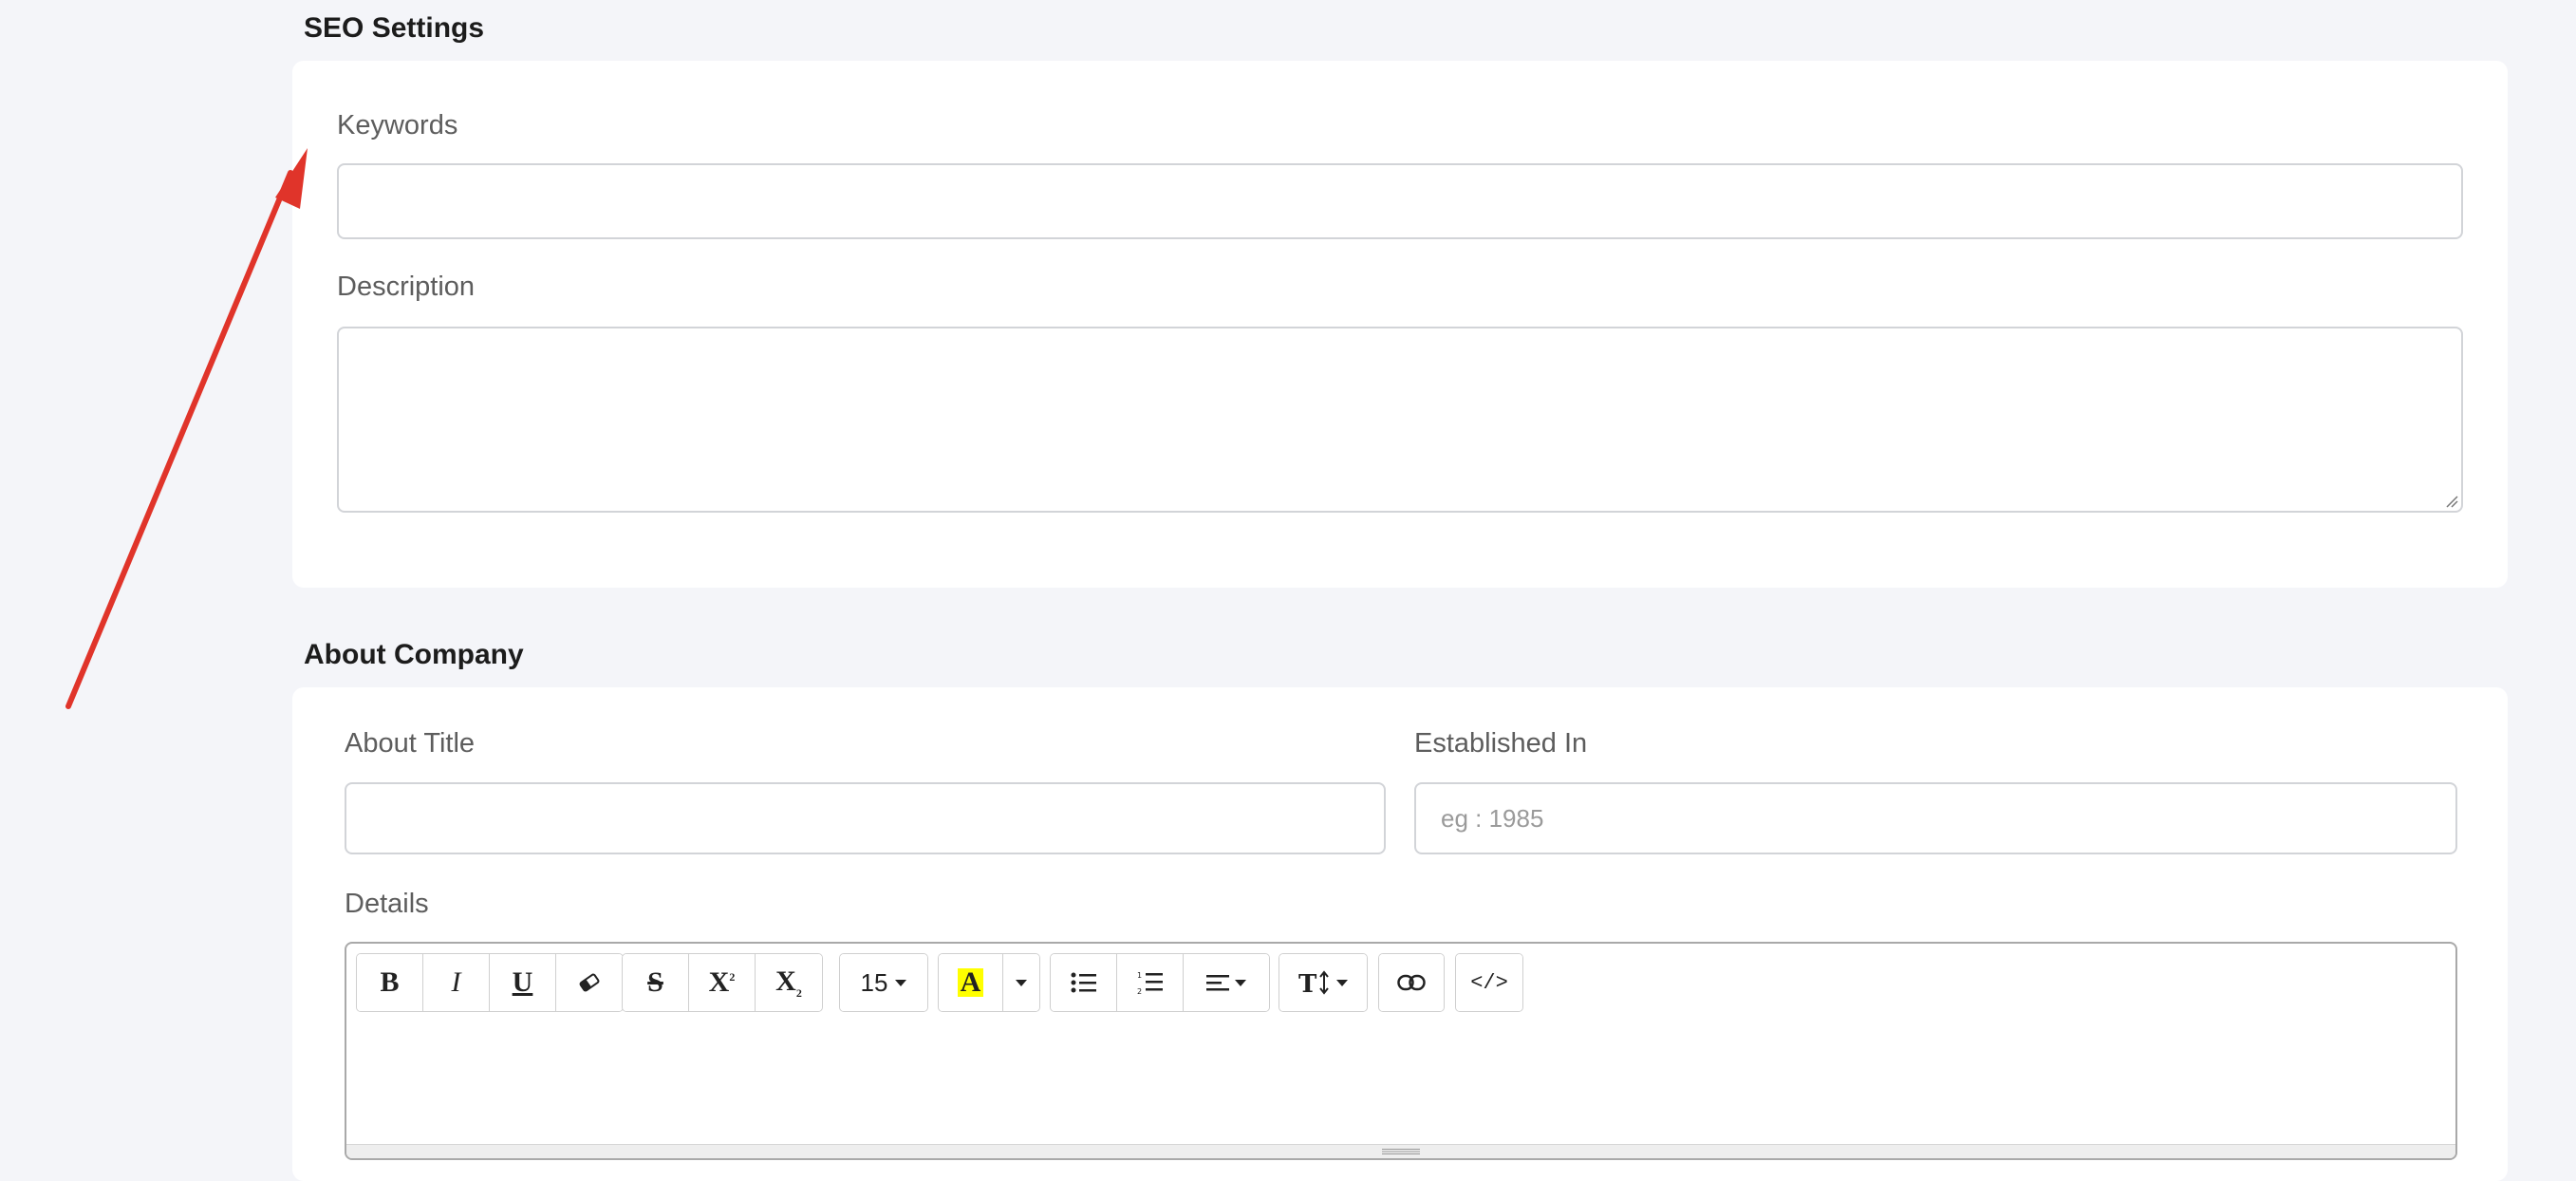  Describe the element at coordinates (179, 439) in the screenshot. I see `annotation-arrow-shaft` at that location.